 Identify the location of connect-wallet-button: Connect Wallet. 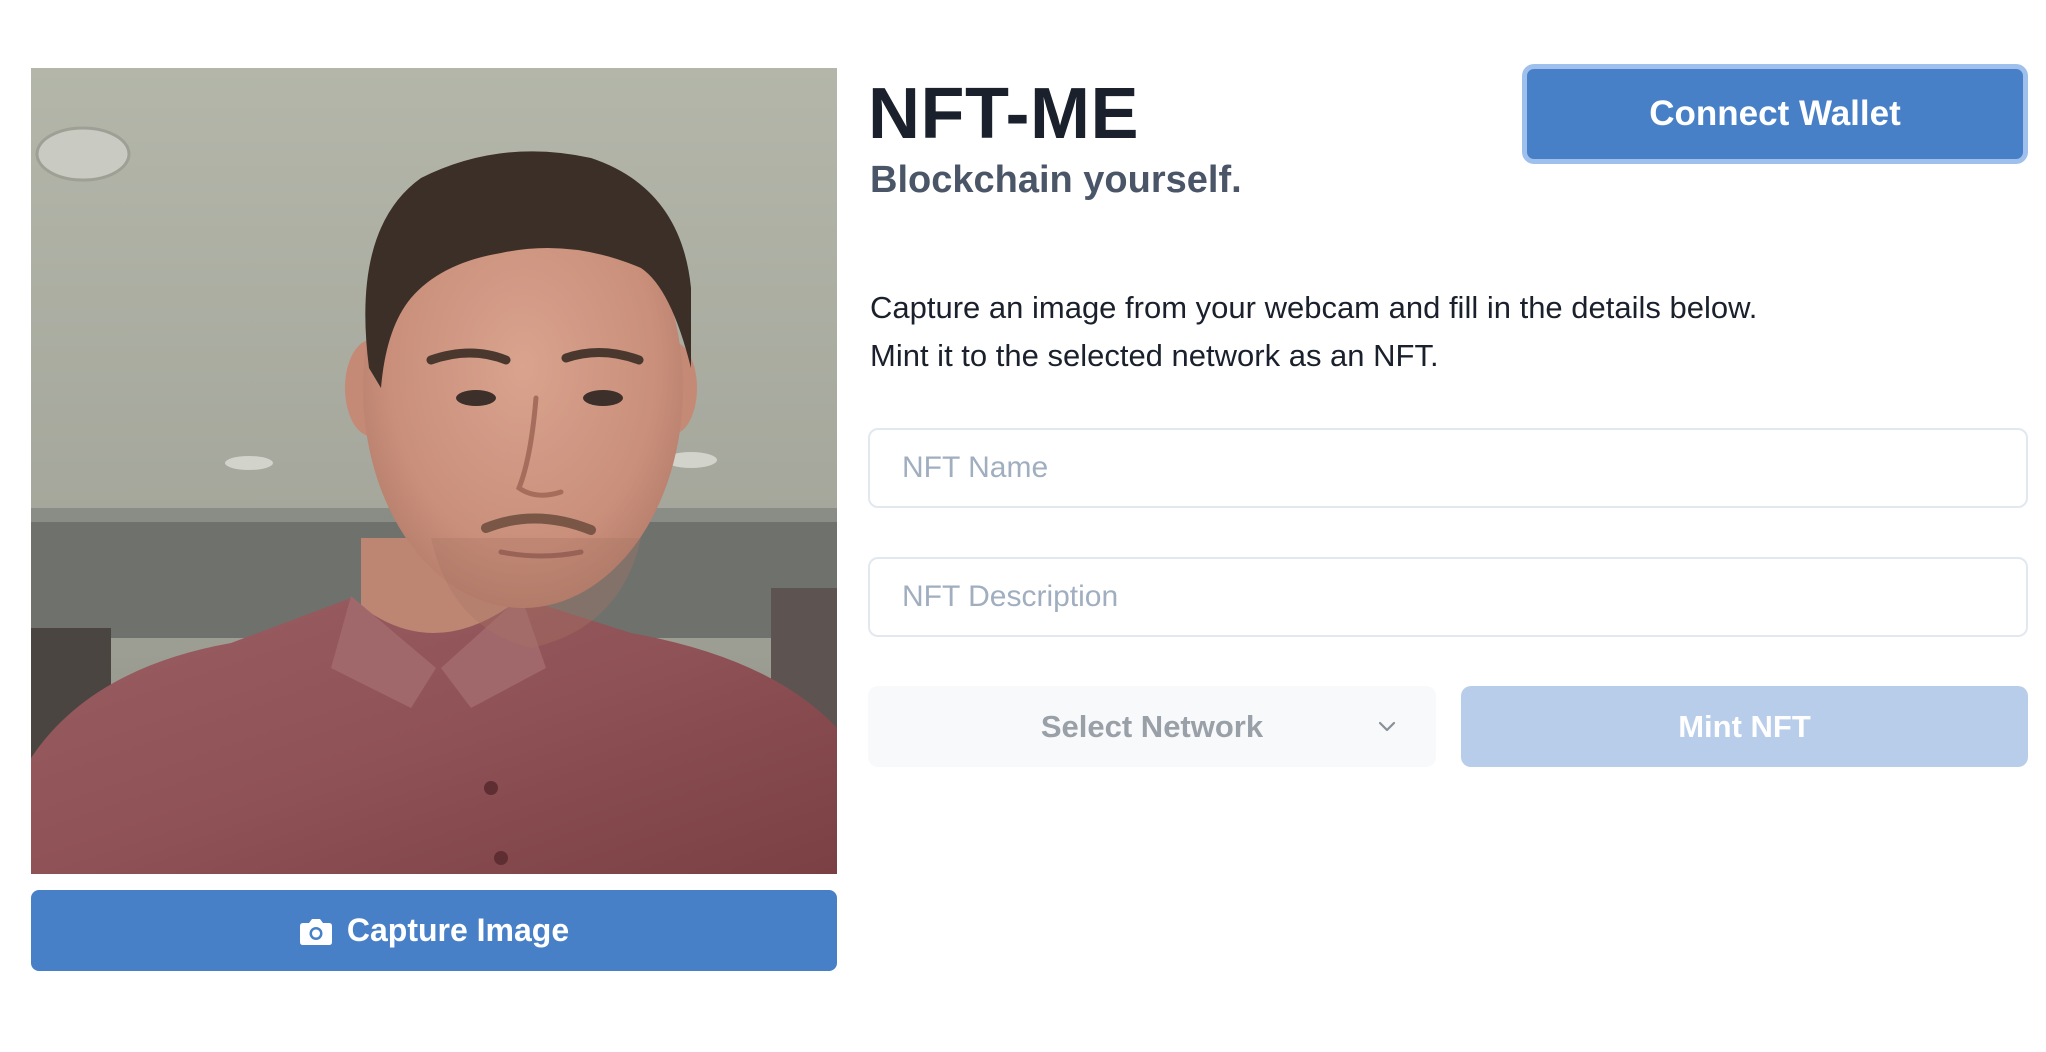
(1775, 114).